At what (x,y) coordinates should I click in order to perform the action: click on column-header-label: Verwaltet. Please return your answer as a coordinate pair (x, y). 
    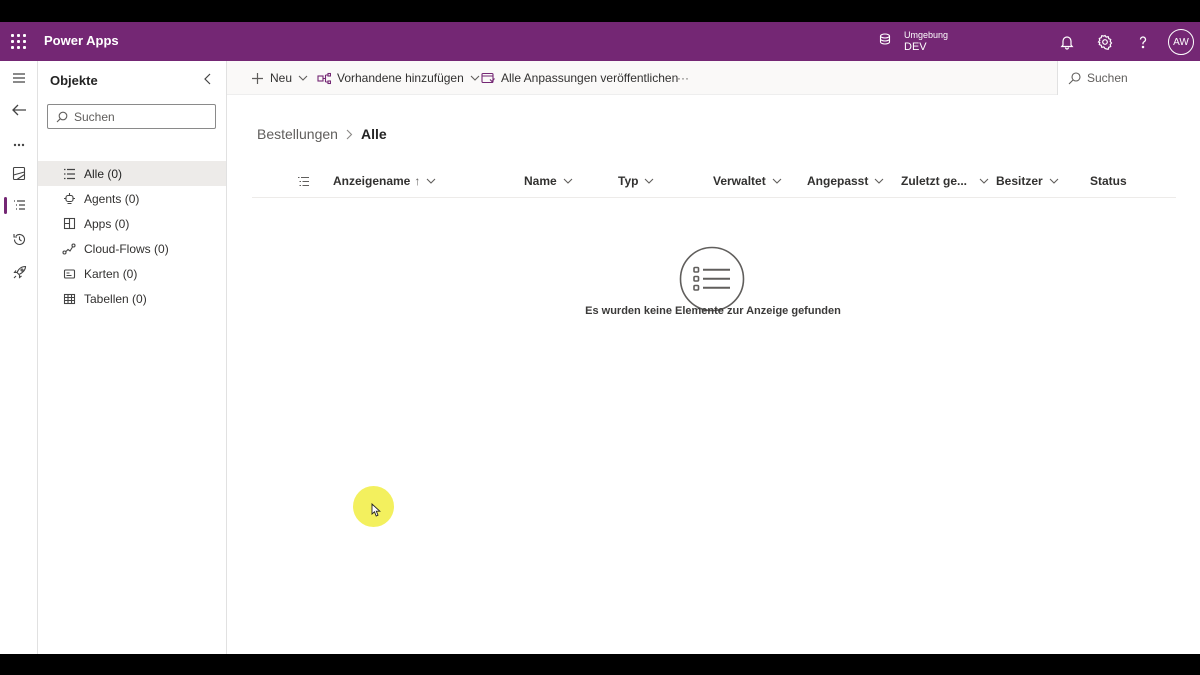
    Looking at the image, I should click on (739, 181).